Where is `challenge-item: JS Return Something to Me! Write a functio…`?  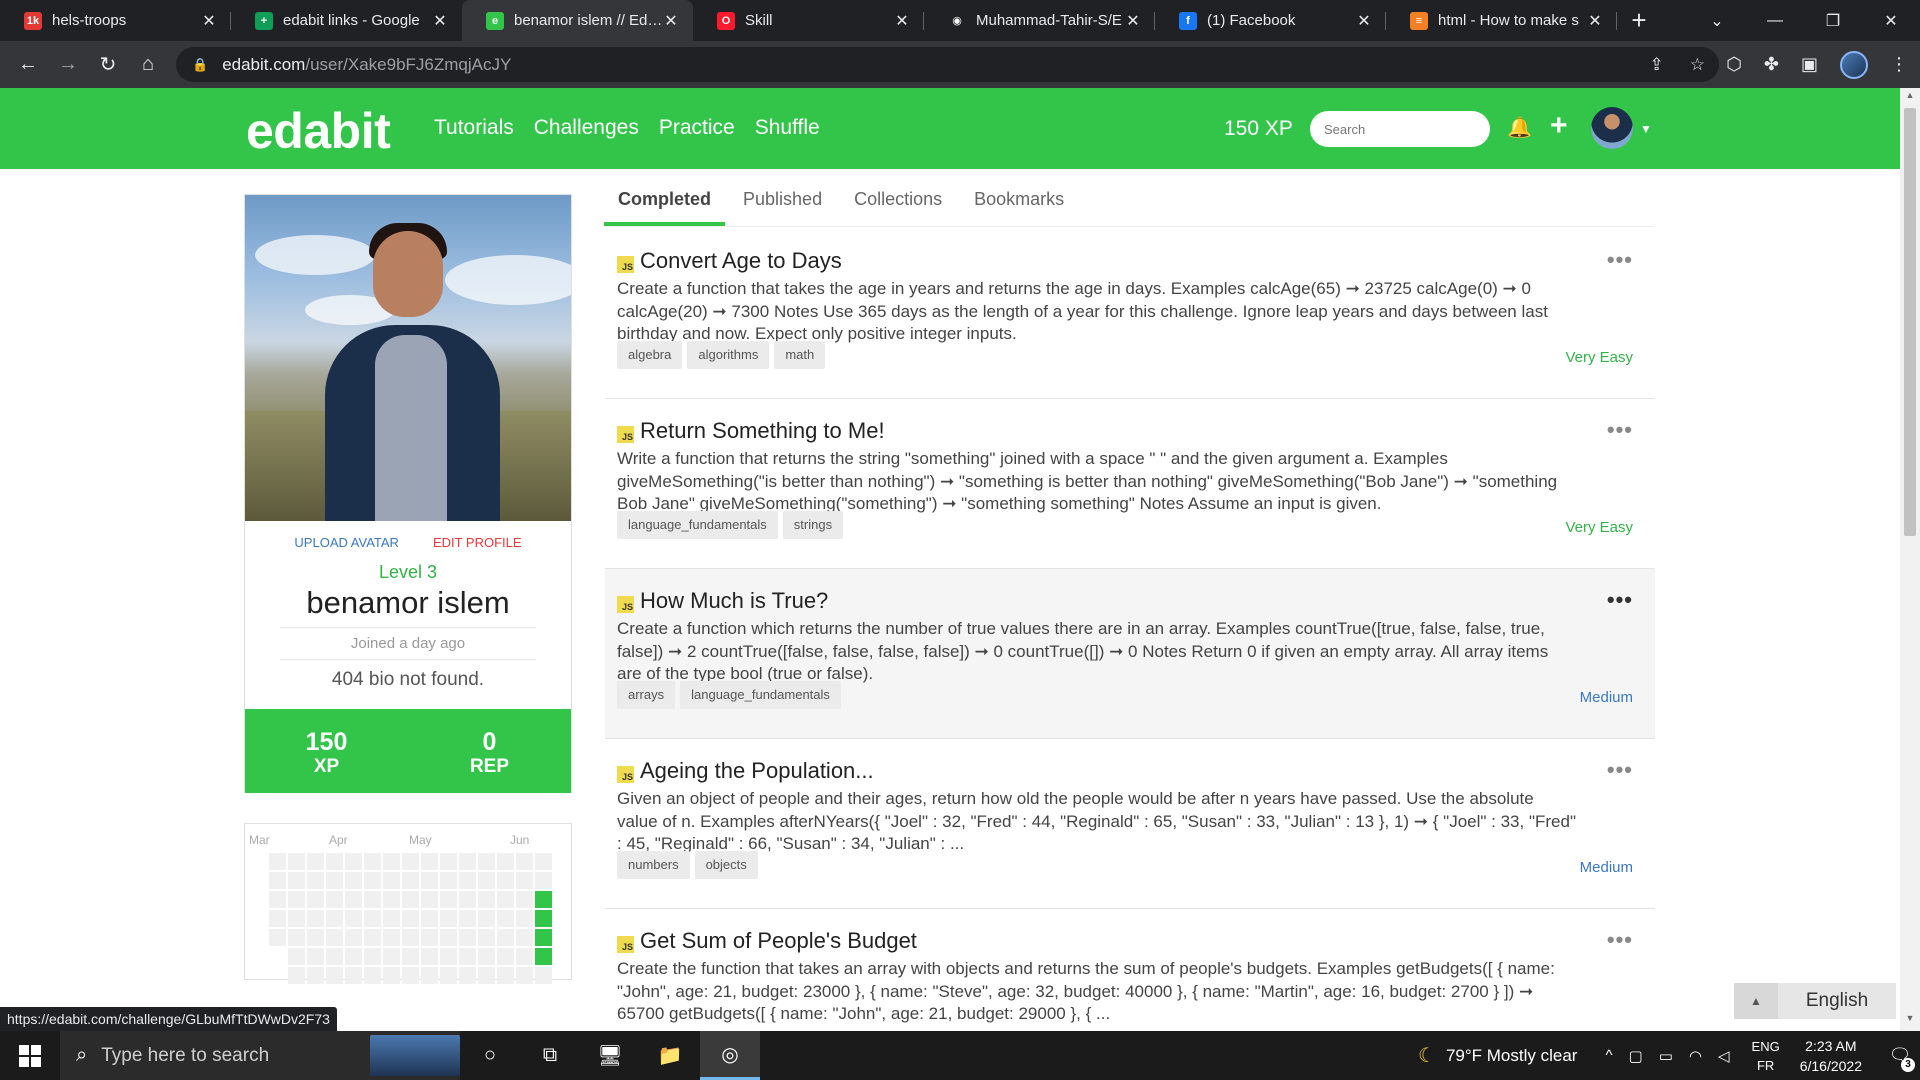 challenge-item: JS Return Something to Me! Write a functio… is located at coordinates (1130, 484).